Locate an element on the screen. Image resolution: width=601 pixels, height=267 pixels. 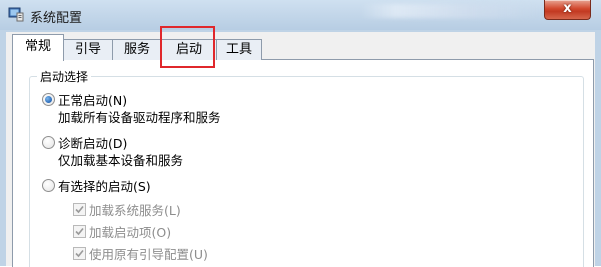
window-title: 系统配置 is located at coordinates (56, 18).